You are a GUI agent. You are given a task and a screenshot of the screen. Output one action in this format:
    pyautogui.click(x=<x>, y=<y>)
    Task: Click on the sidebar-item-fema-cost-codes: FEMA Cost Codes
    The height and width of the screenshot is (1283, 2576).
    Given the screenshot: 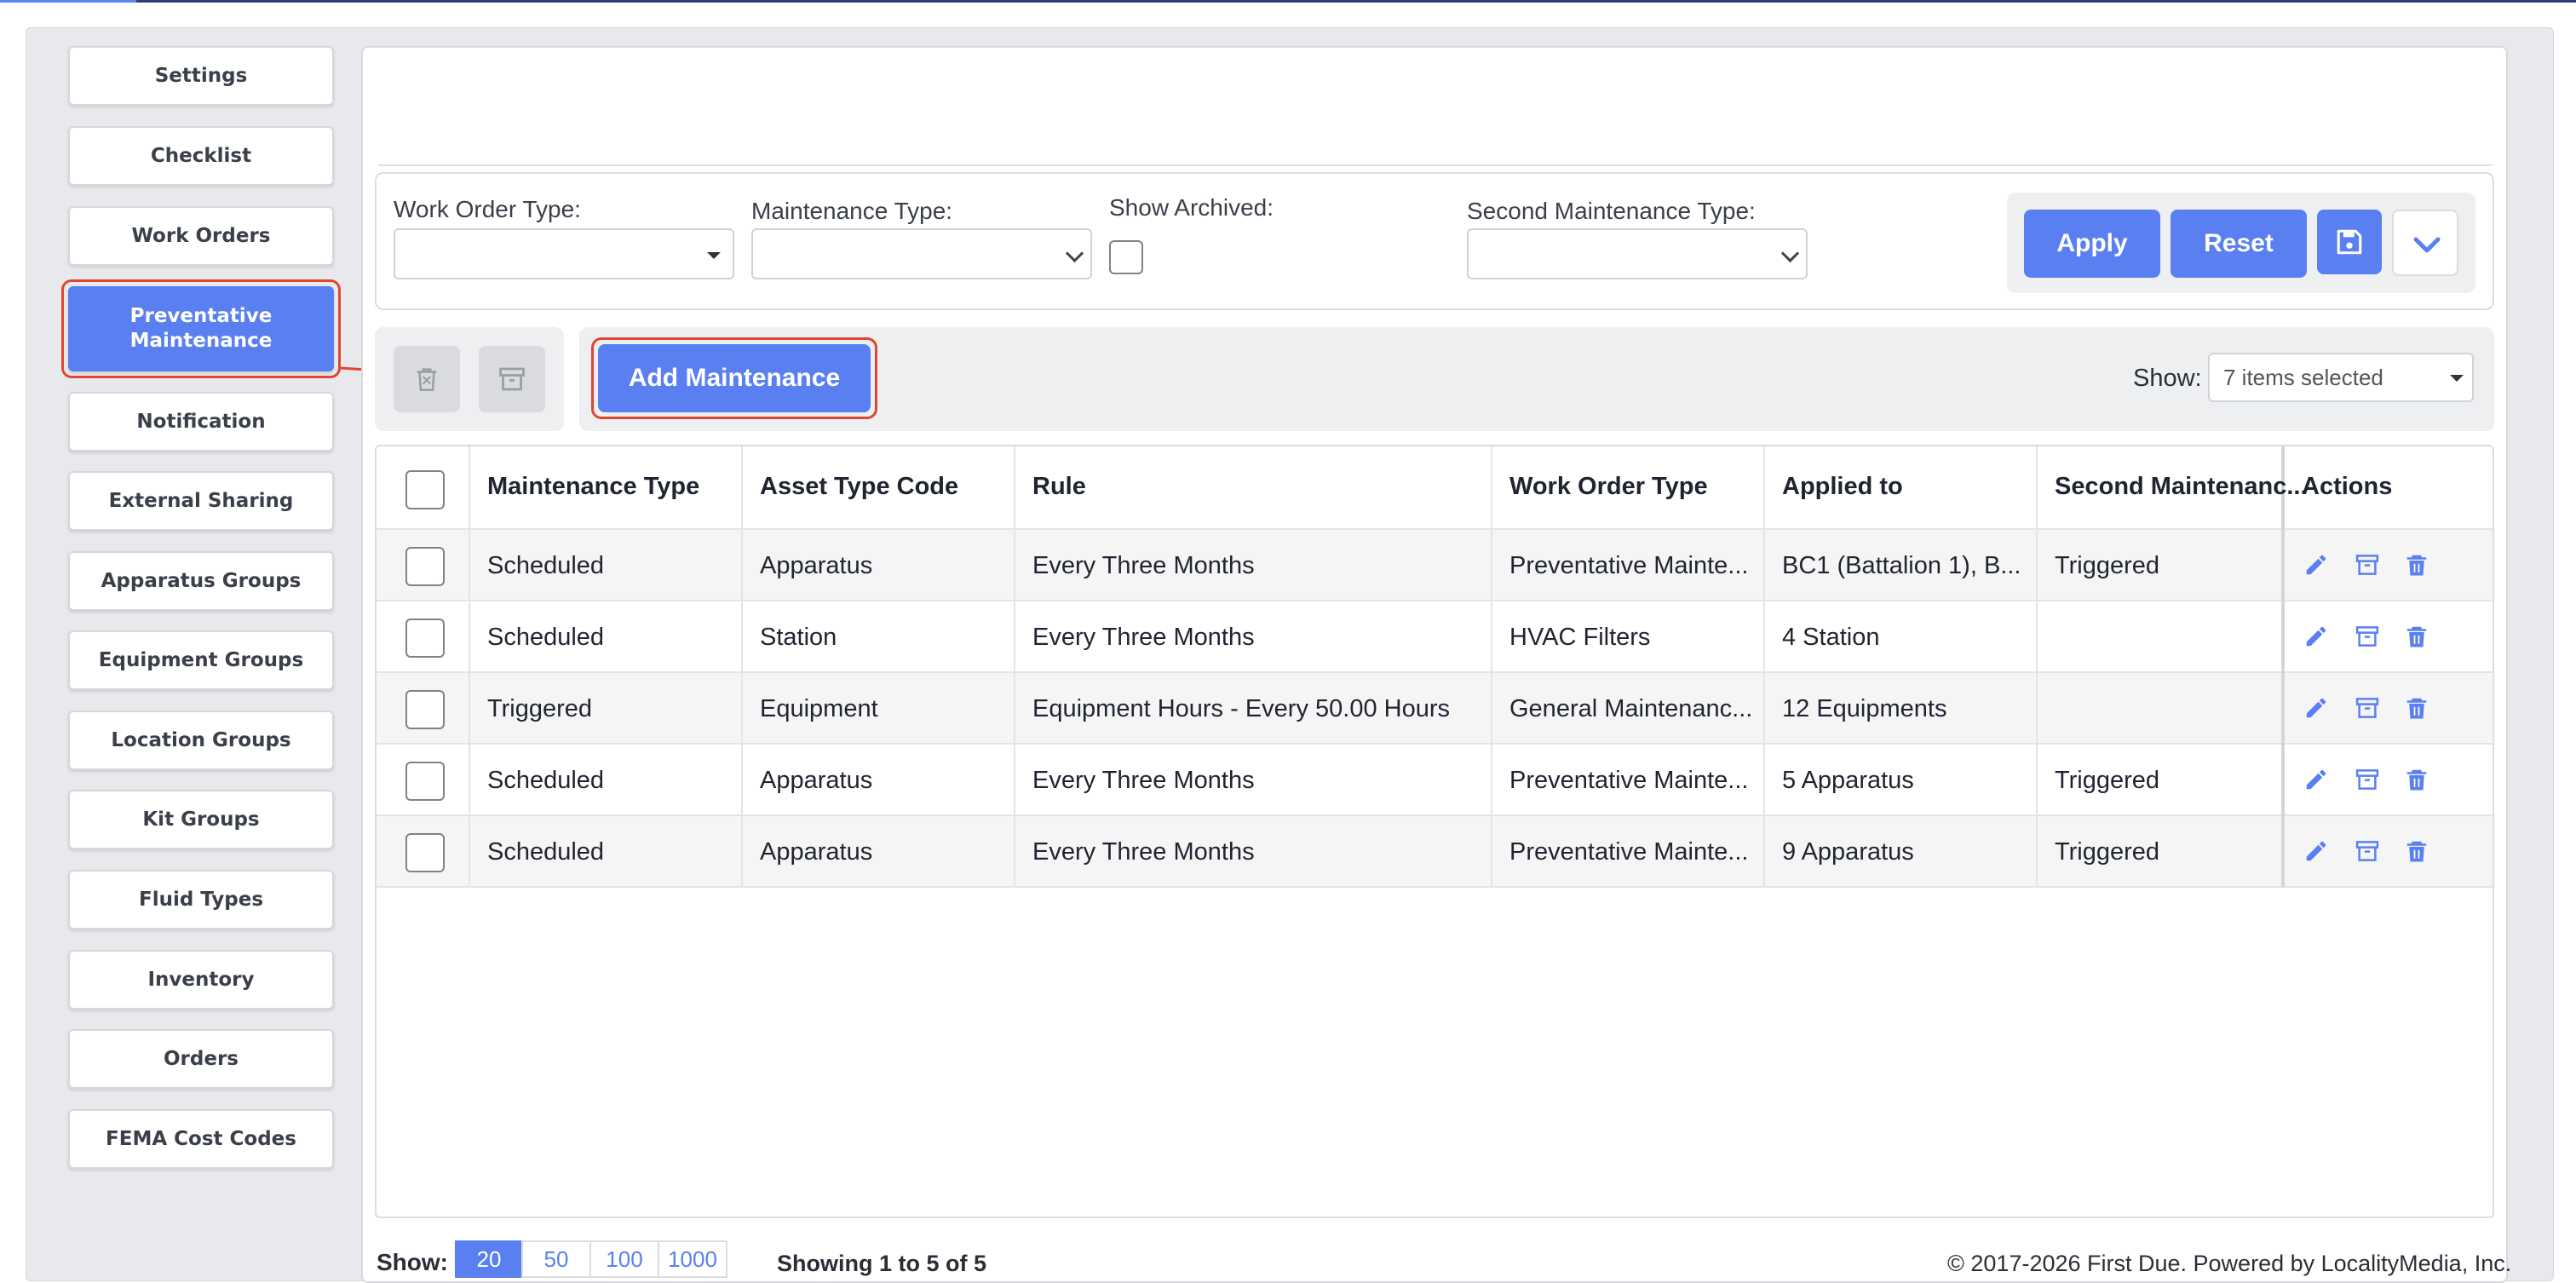 What is the action you would take?
    pyautogui.click(x=201, y=1139)
    